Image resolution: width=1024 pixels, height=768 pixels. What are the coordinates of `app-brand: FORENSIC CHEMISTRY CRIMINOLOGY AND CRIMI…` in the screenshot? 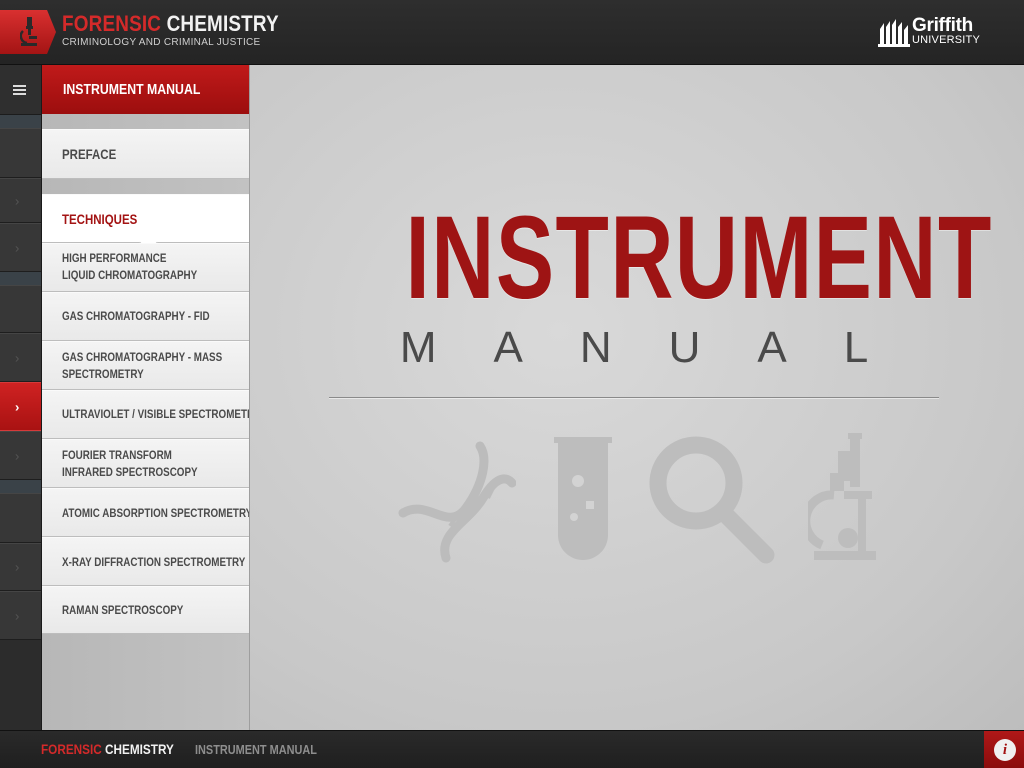 It's located at (188, 30).